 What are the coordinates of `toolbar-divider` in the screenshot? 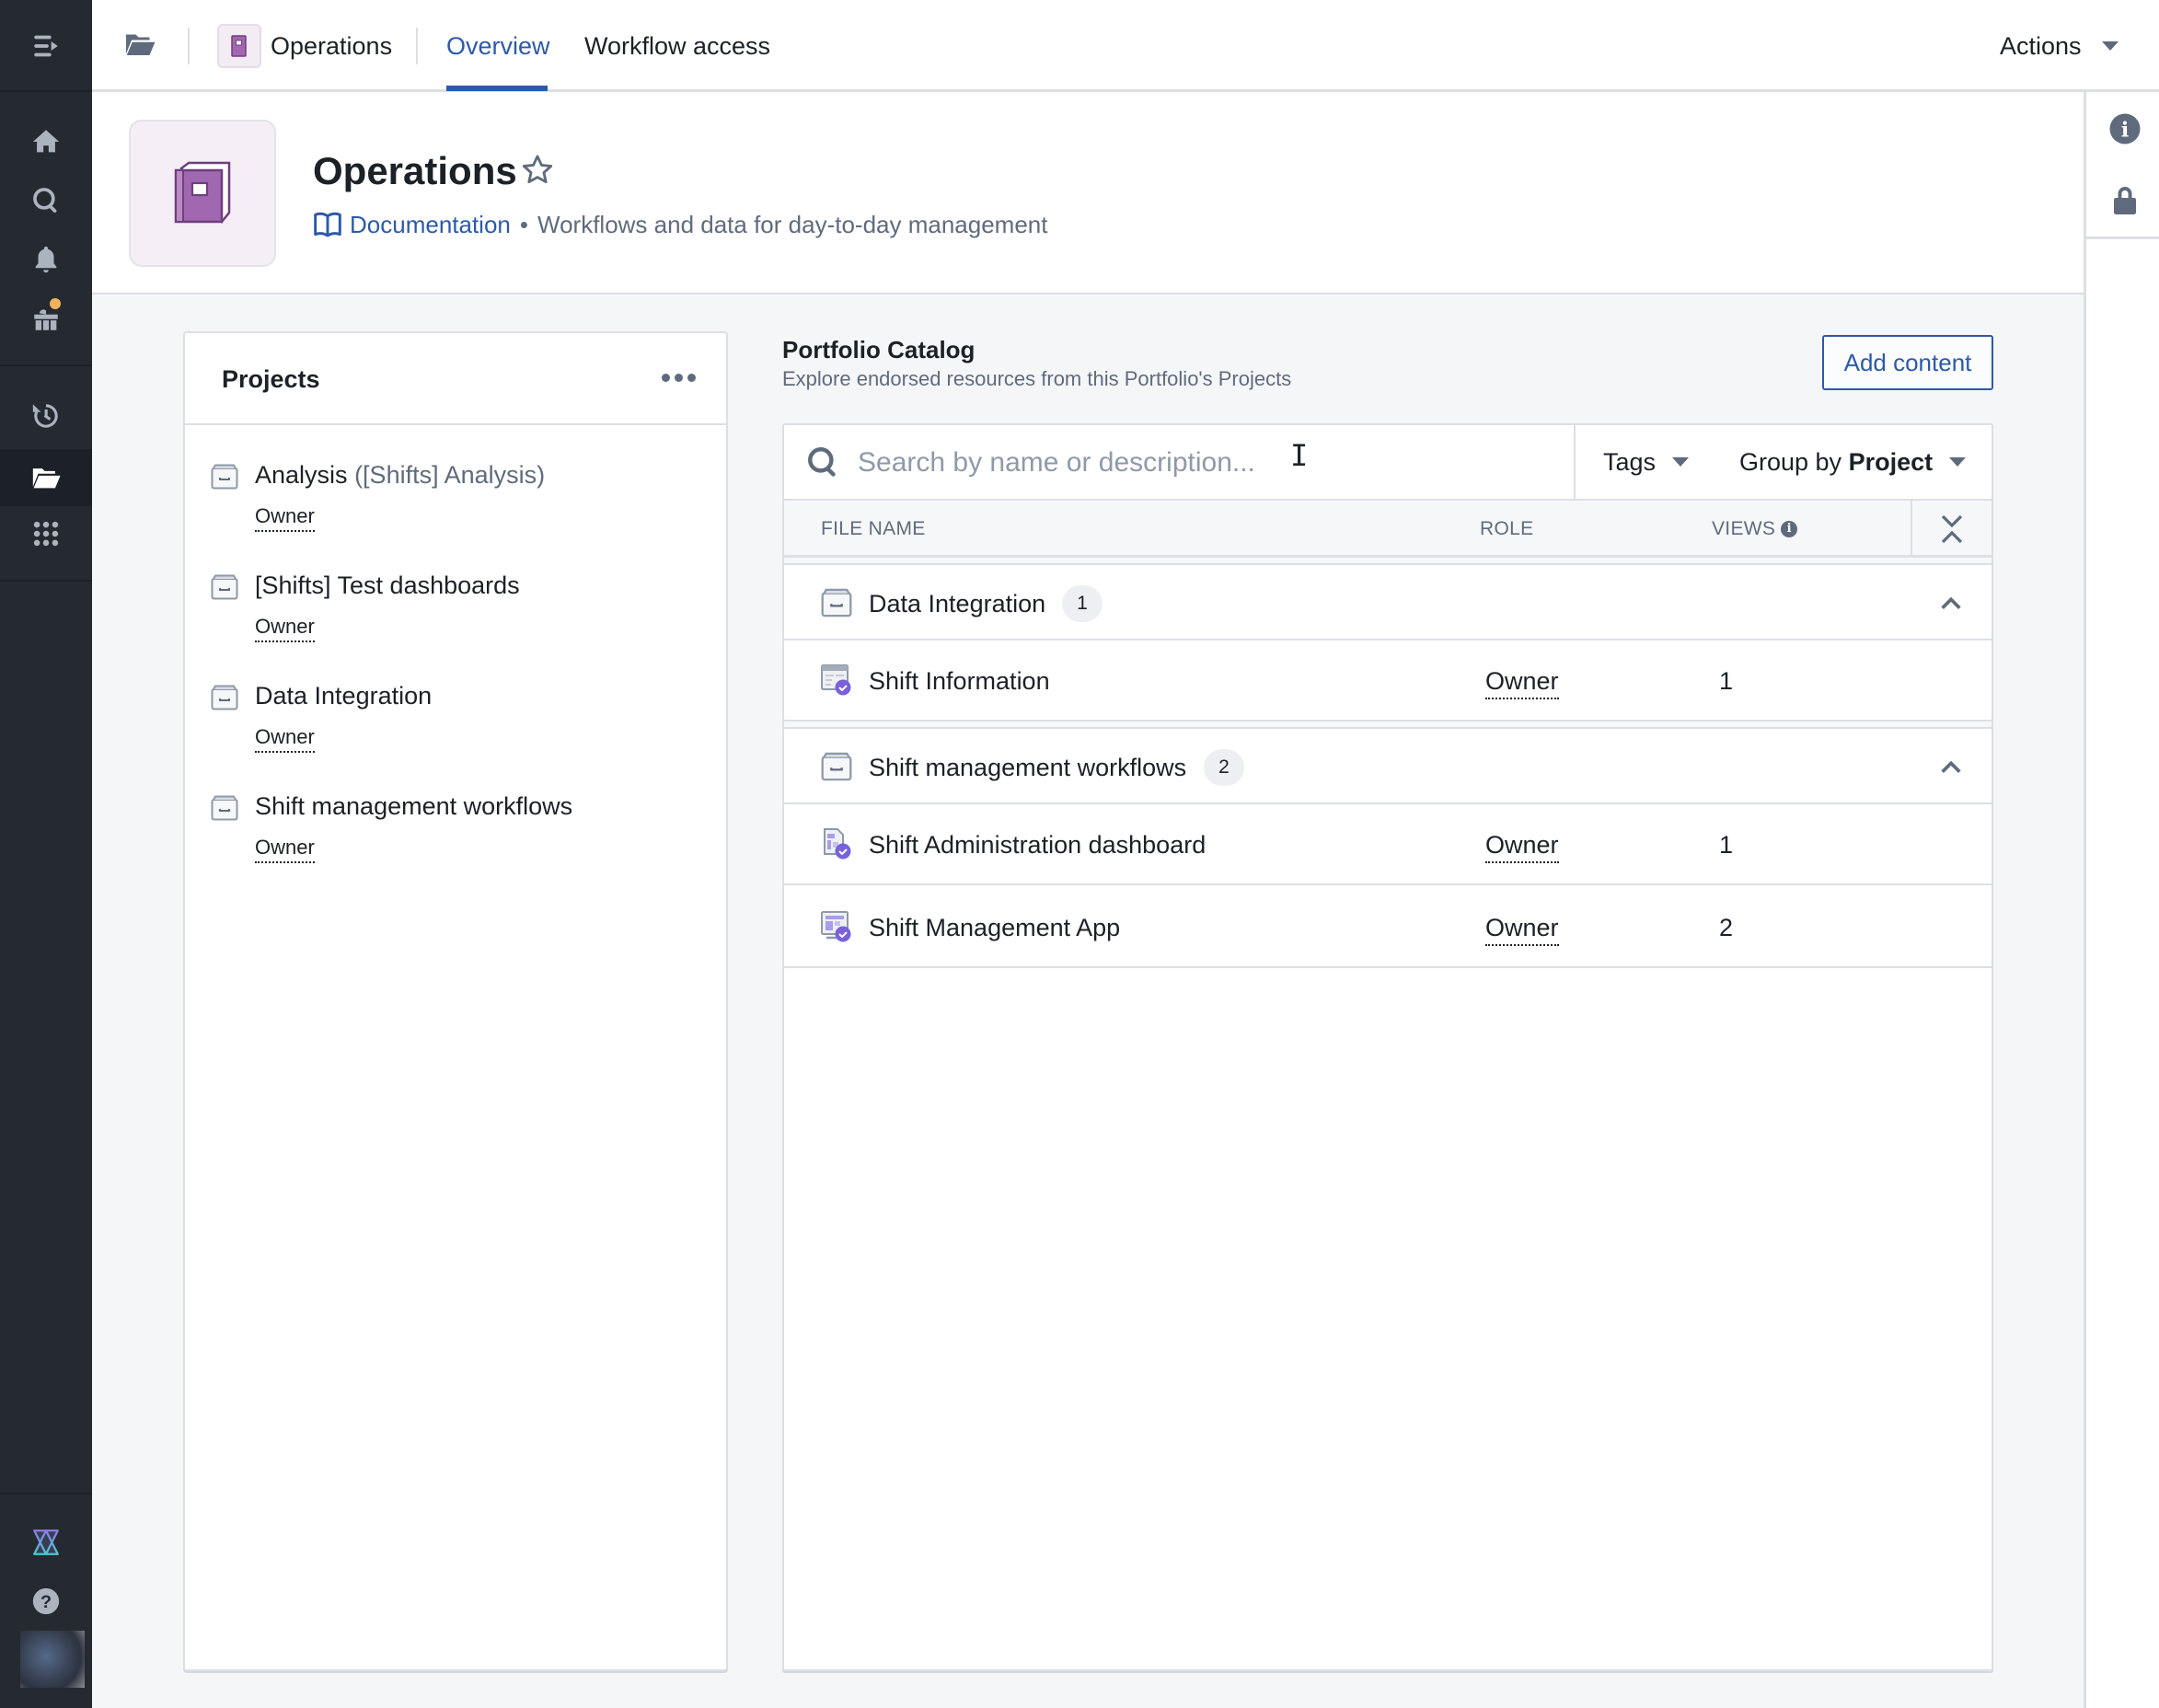 It's located at (1575, 463).